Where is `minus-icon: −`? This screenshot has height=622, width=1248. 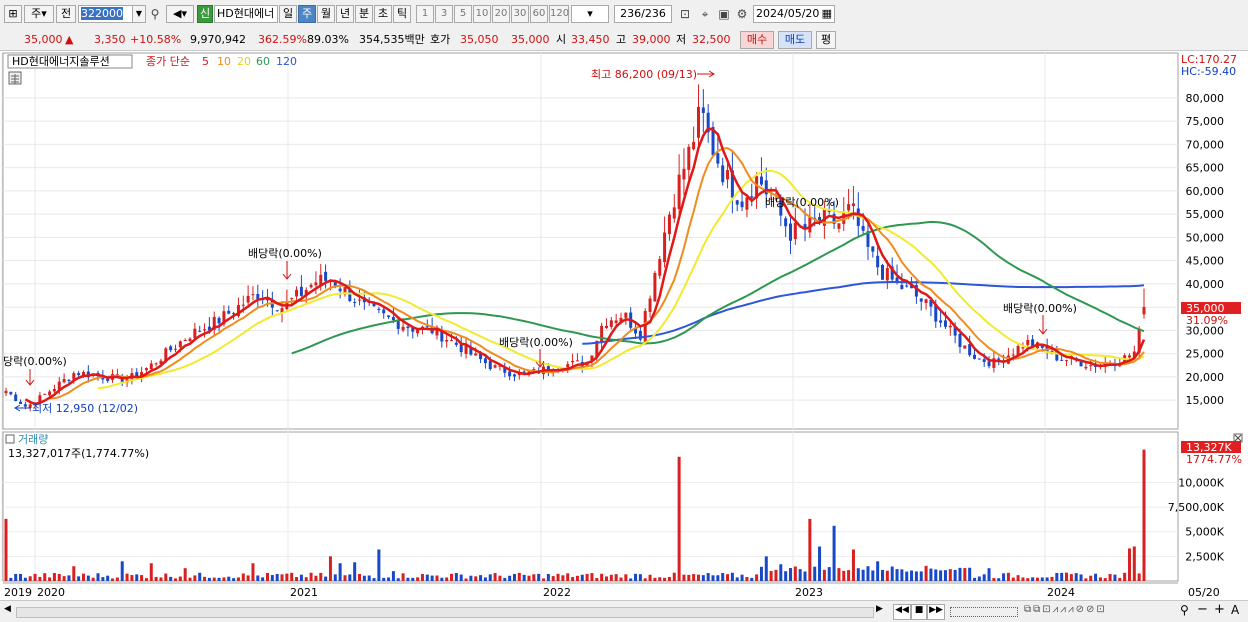
minus-icon: − is located at coordinates (1202, 609).